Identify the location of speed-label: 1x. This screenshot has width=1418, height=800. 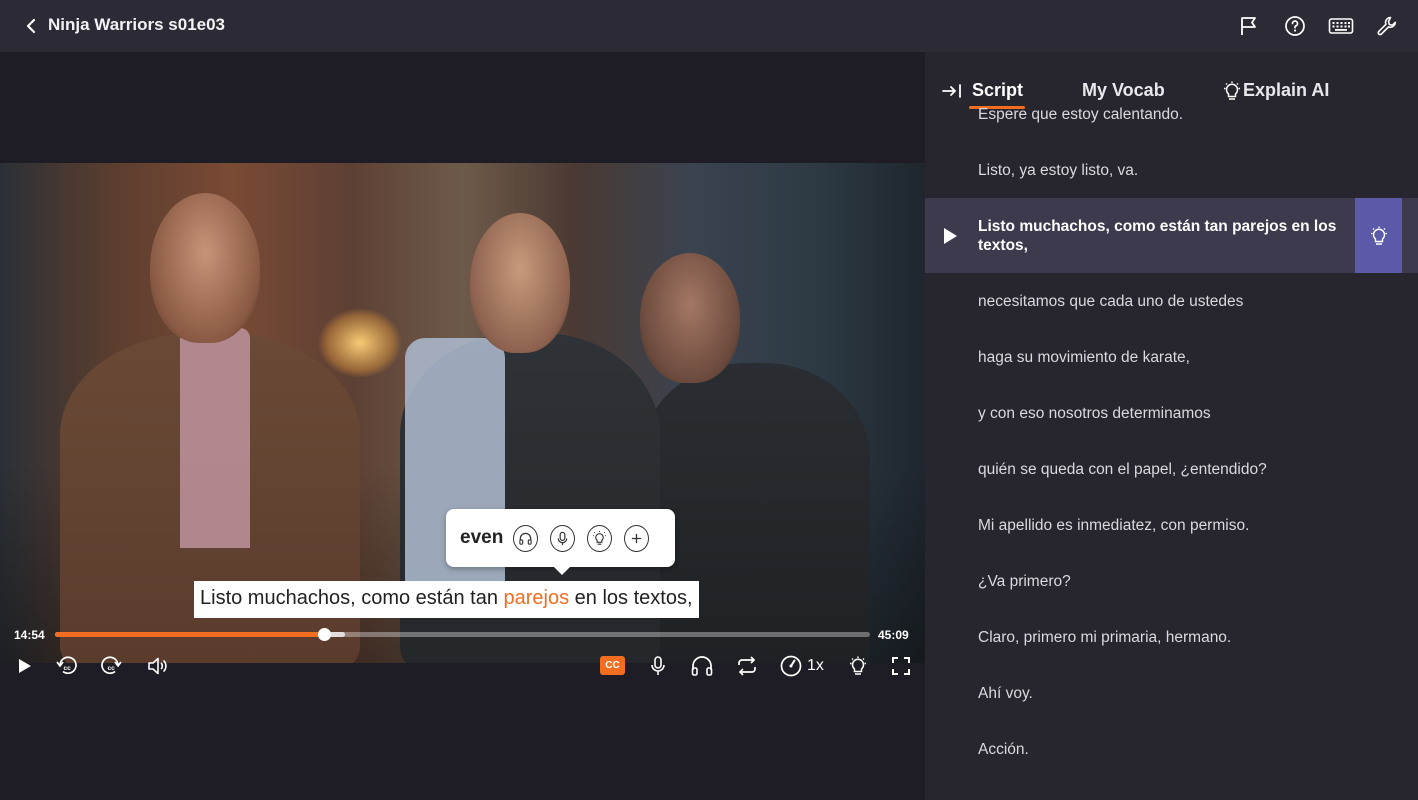
(815, 666).